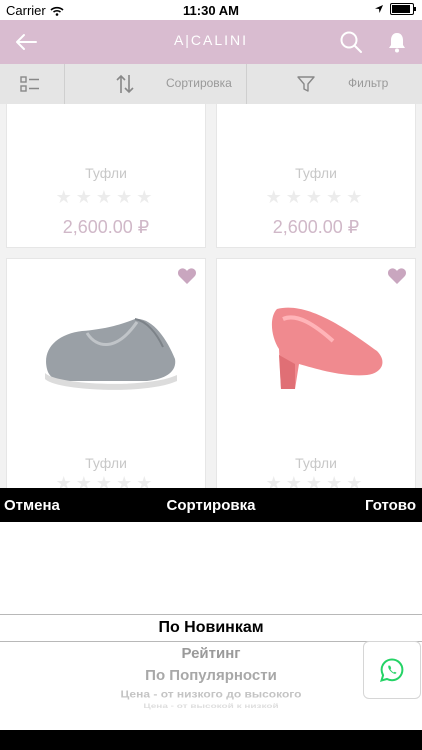  I want to click on sort-filter-toolbar: Сортировка Фильтр, so click(211, 84).